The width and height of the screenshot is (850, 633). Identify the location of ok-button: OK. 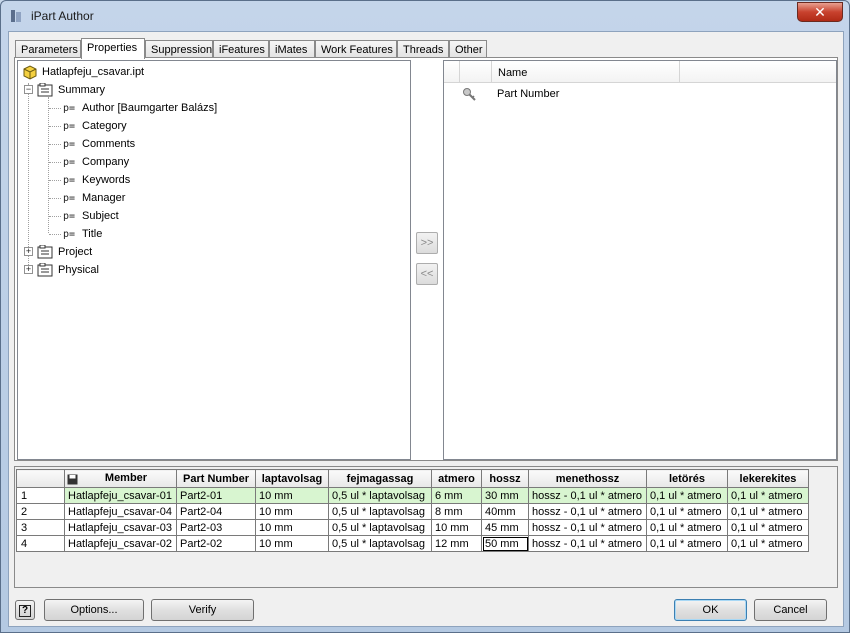
(710, 610).